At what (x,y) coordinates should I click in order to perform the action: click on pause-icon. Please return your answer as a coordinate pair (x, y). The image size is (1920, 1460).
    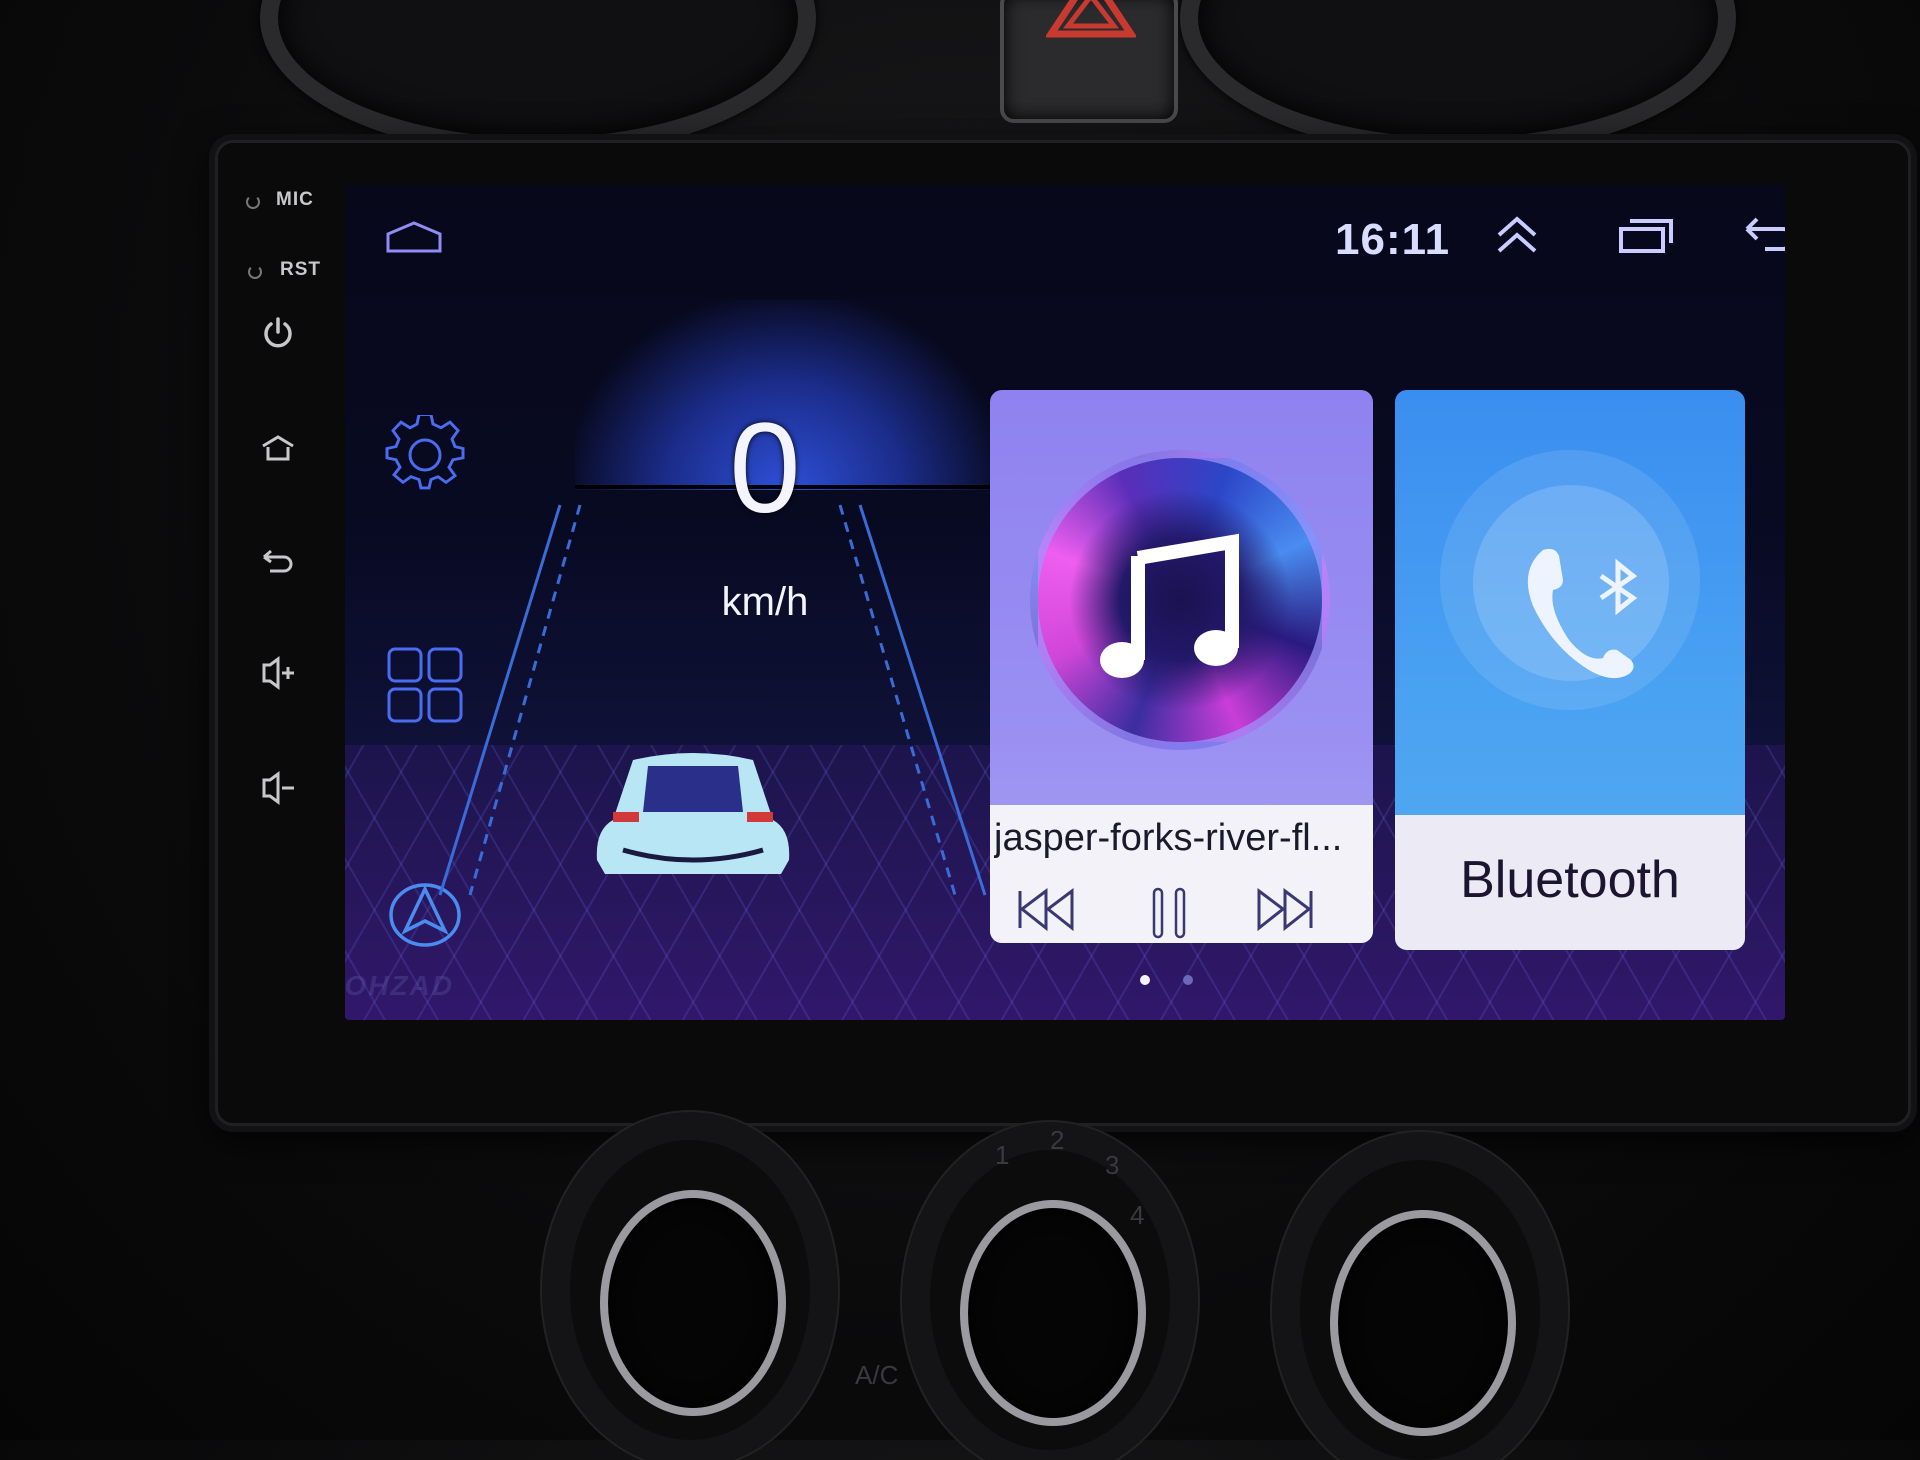
    Looking at the image, I should click on (1170, 913).